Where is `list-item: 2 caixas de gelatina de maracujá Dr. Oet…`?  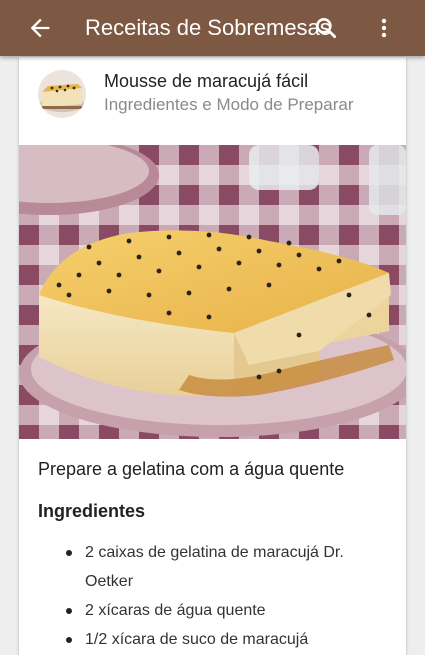
list-item: 2 caixas de gelatina de maracujá Dr. Oet… is located at coordinates (227, 567).